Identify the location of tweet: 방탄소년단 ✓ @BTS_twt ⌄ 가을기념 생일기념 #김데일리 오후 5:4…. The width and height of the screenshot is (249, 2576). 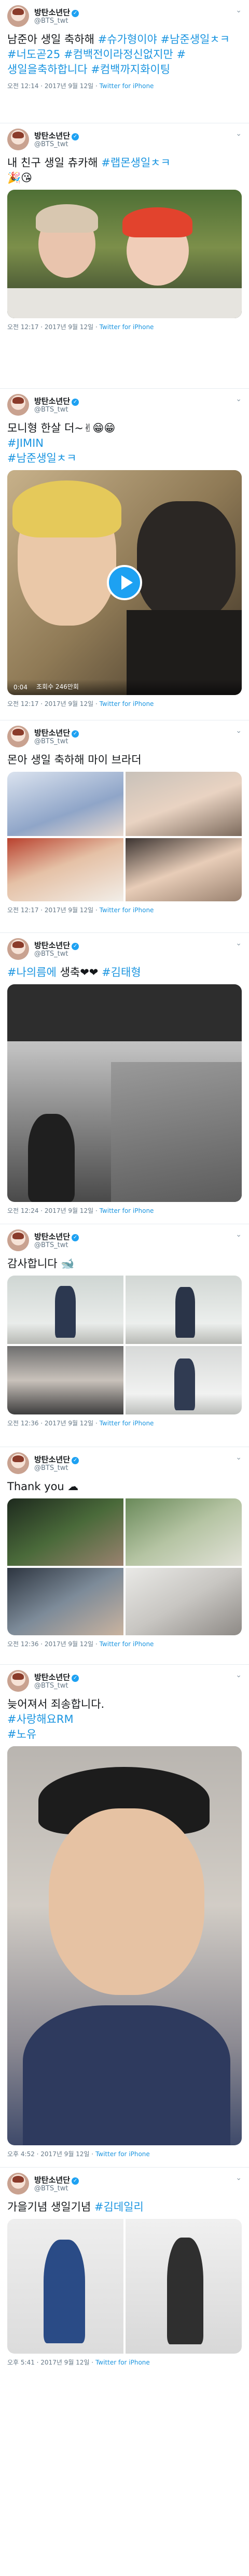
(125, 2268).